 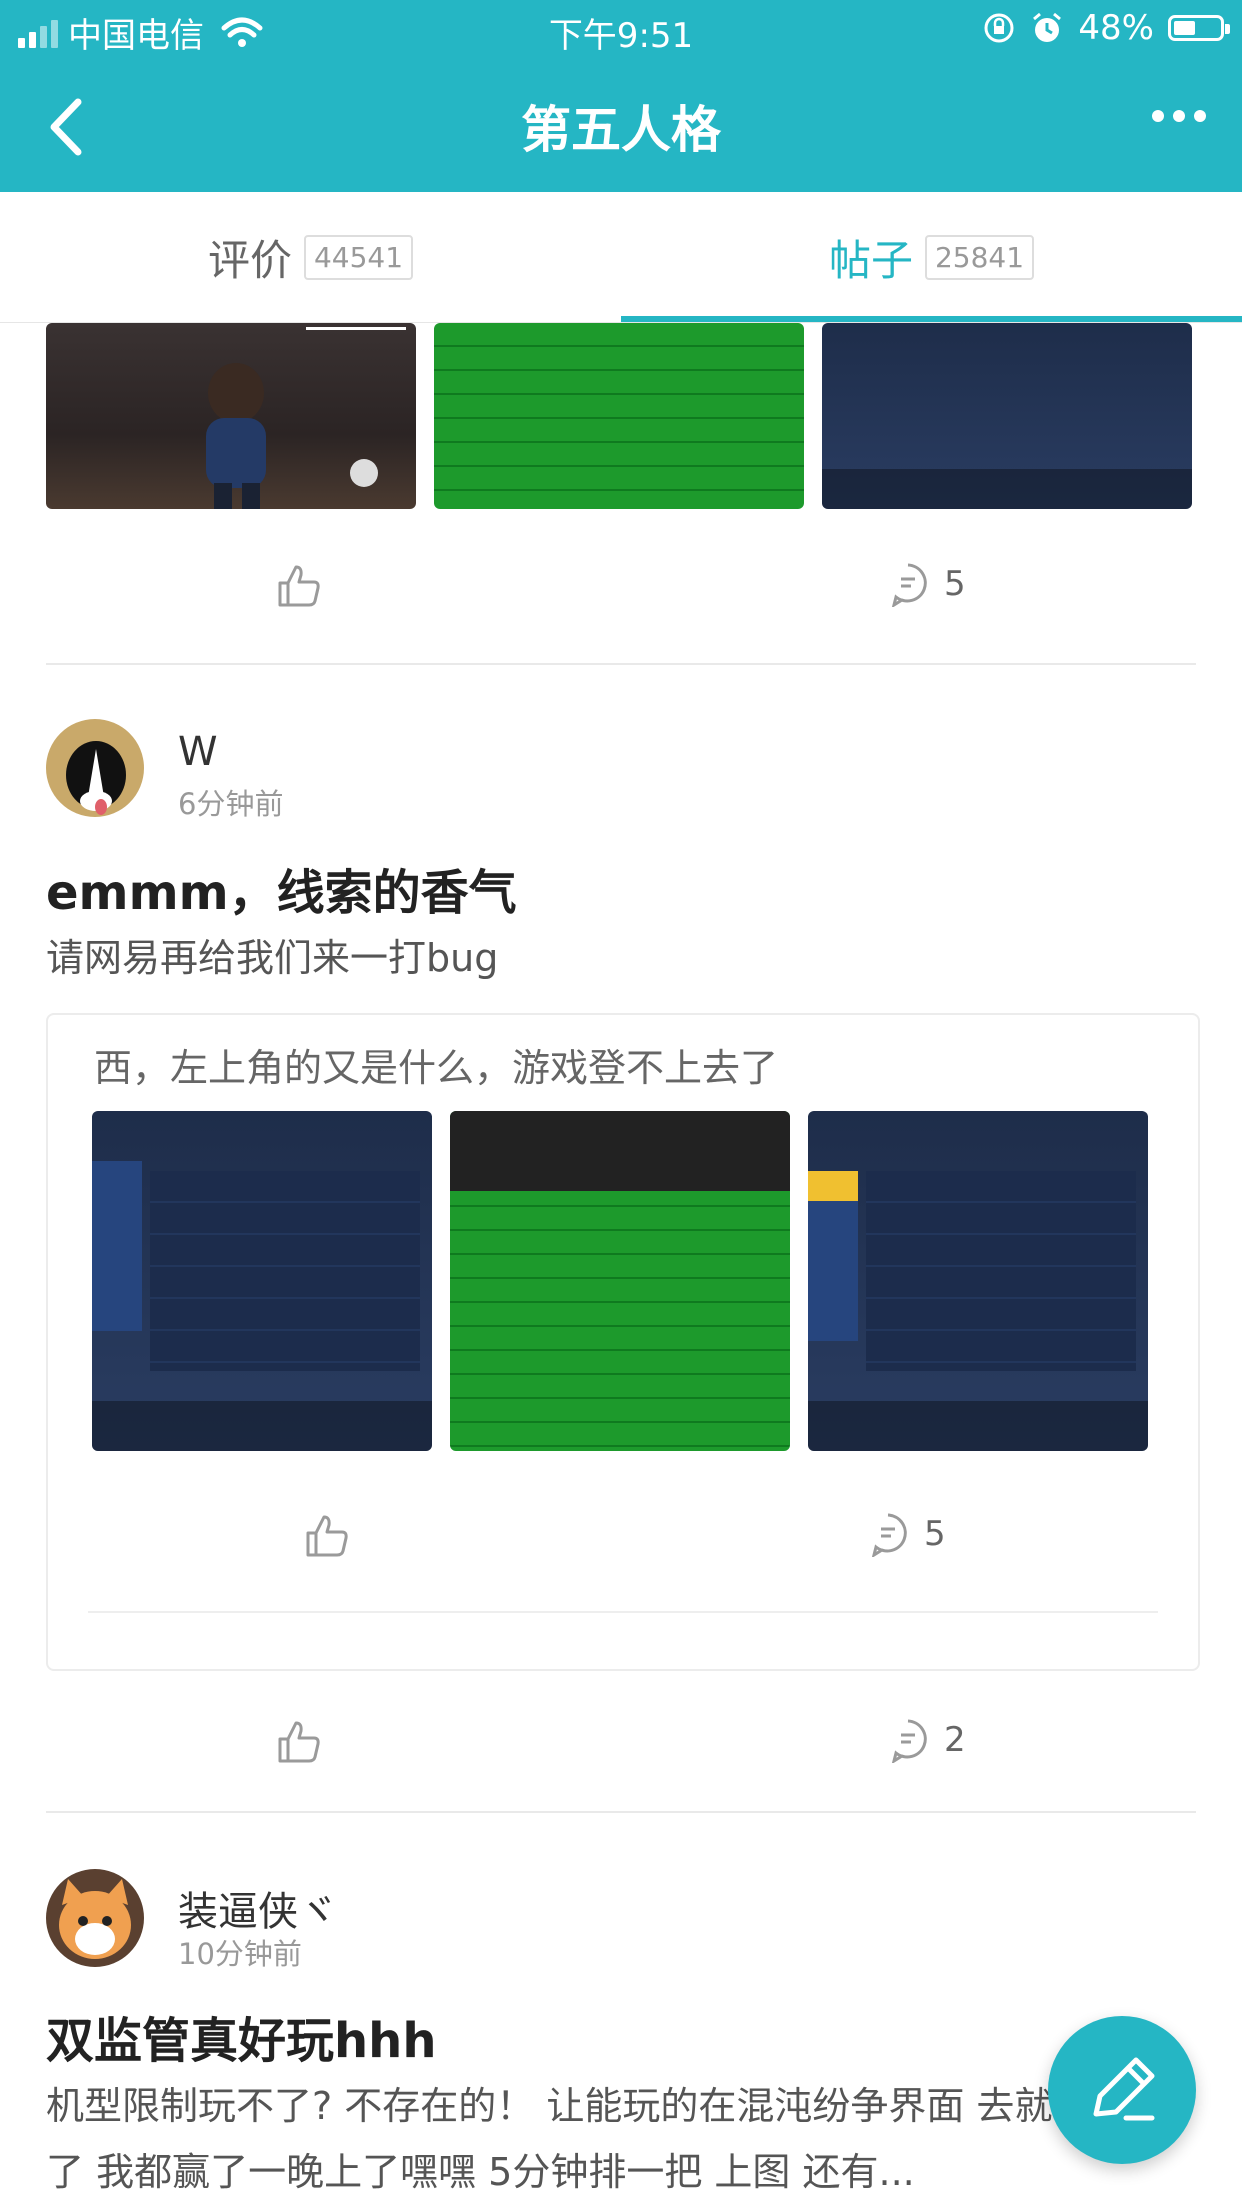 What do you see at coordinates (1199, 28) in the screenshot?
I see `battery-icon` at bounding box center [1199, 28].